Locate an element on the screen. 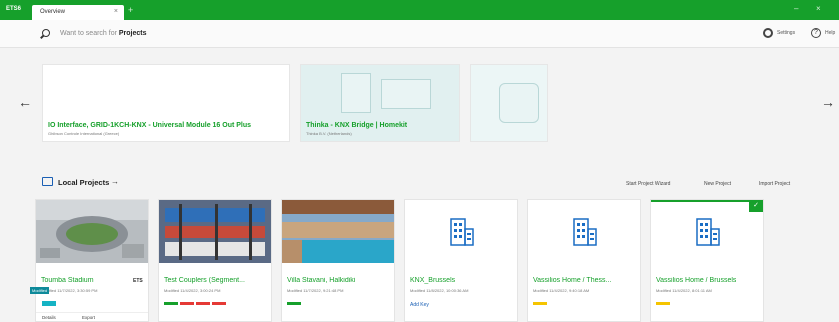 The image size is (839, 322). local-projects-title: Local Projects is located at coordinates (83, 182).